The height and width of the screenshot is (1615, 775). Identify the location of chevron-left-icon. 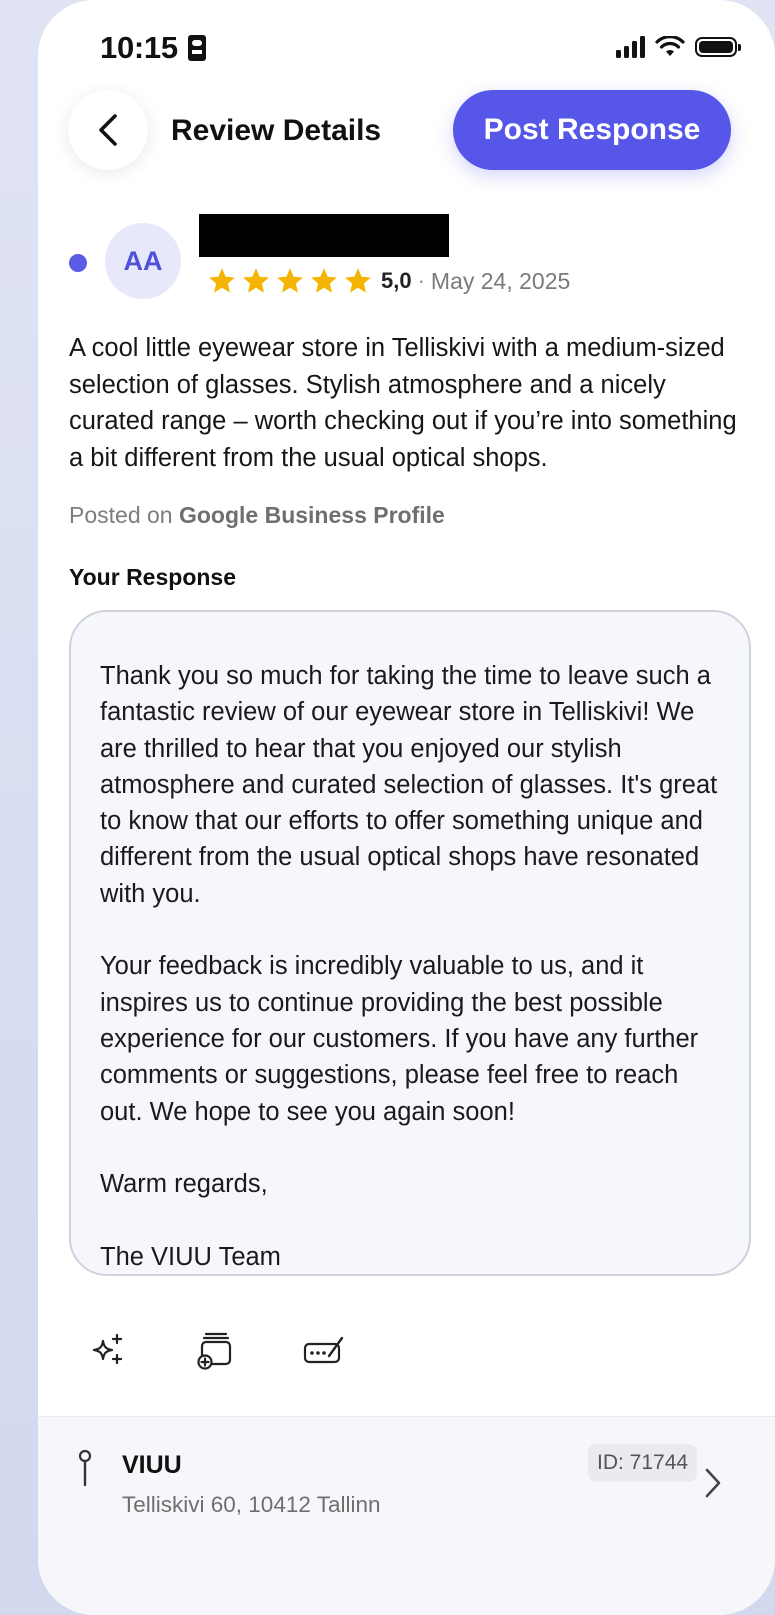
(108, 130).